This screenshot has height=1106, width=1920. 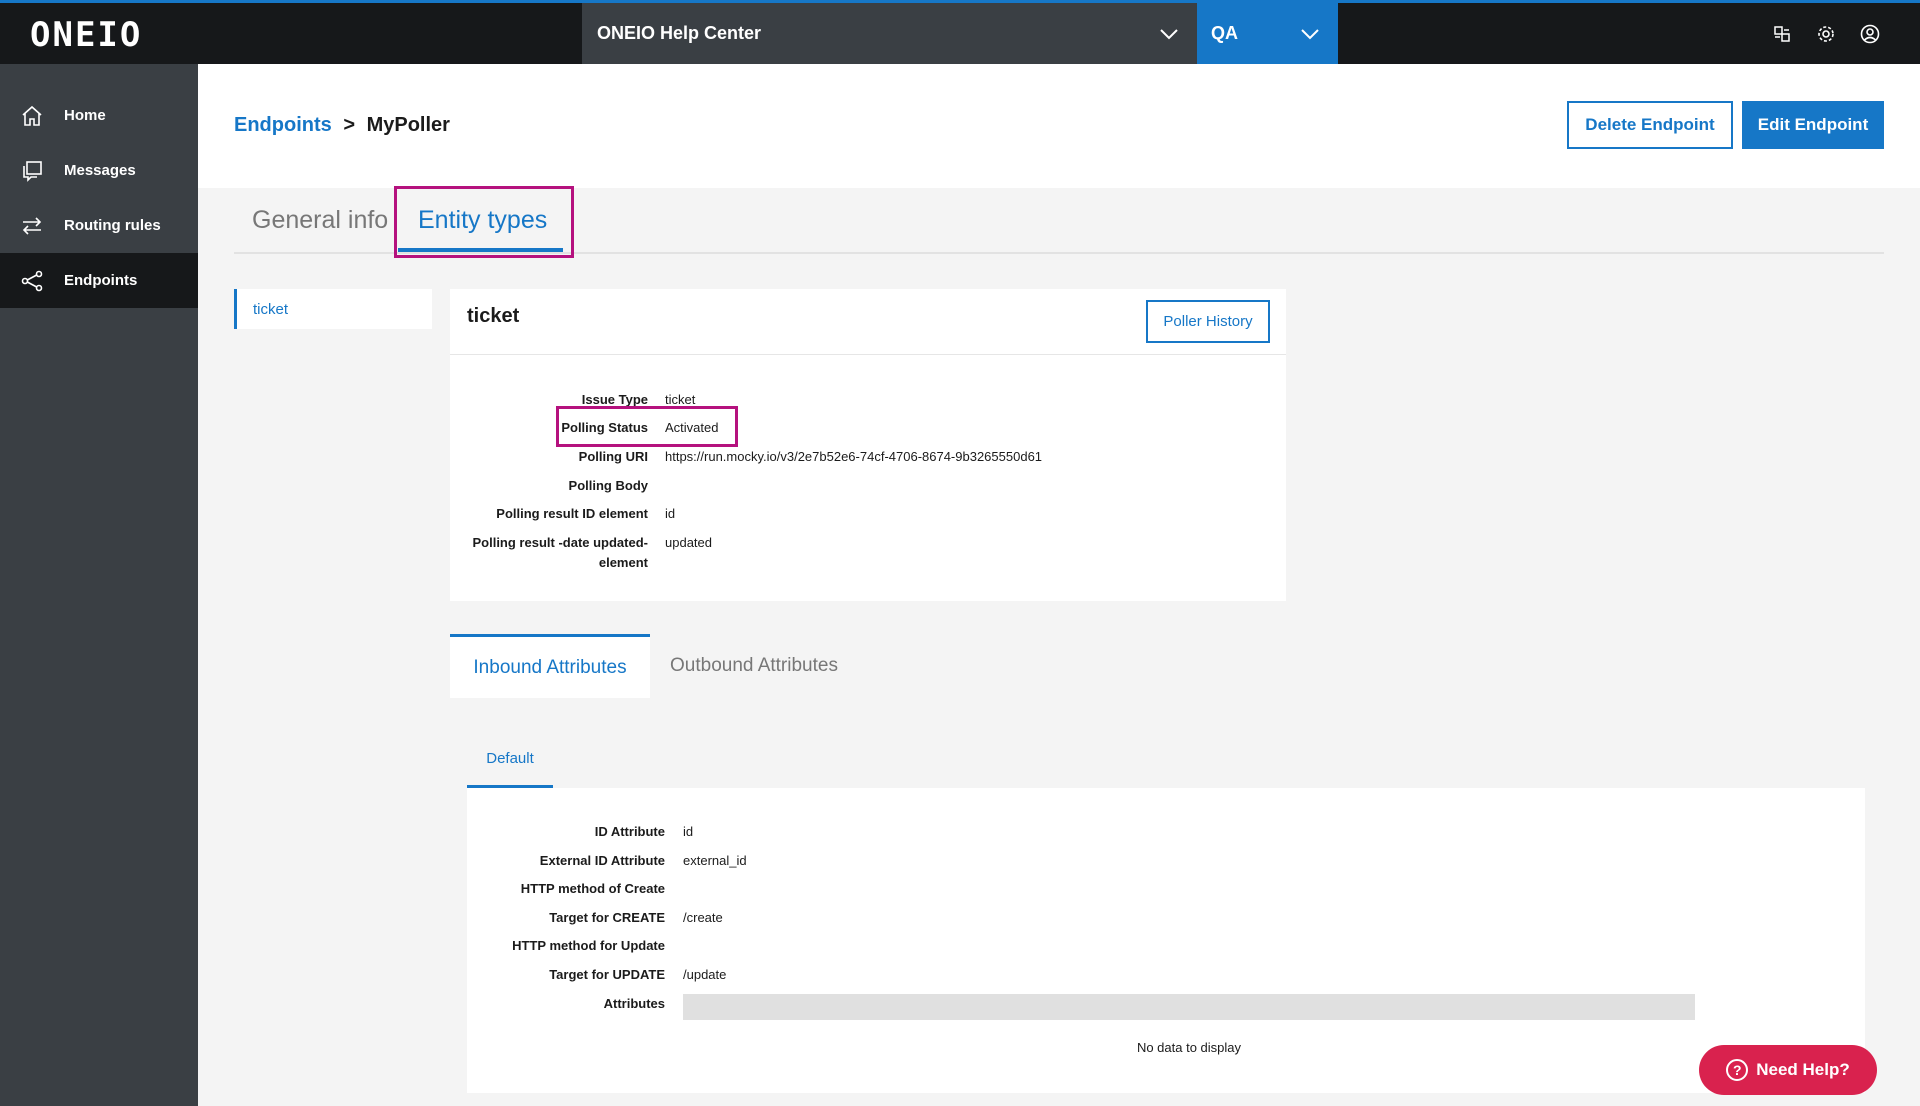 What do you see at coordinates (623, 562) in the screenshot?
I see `field-label-continued: element` at bounding box center [623, 562].